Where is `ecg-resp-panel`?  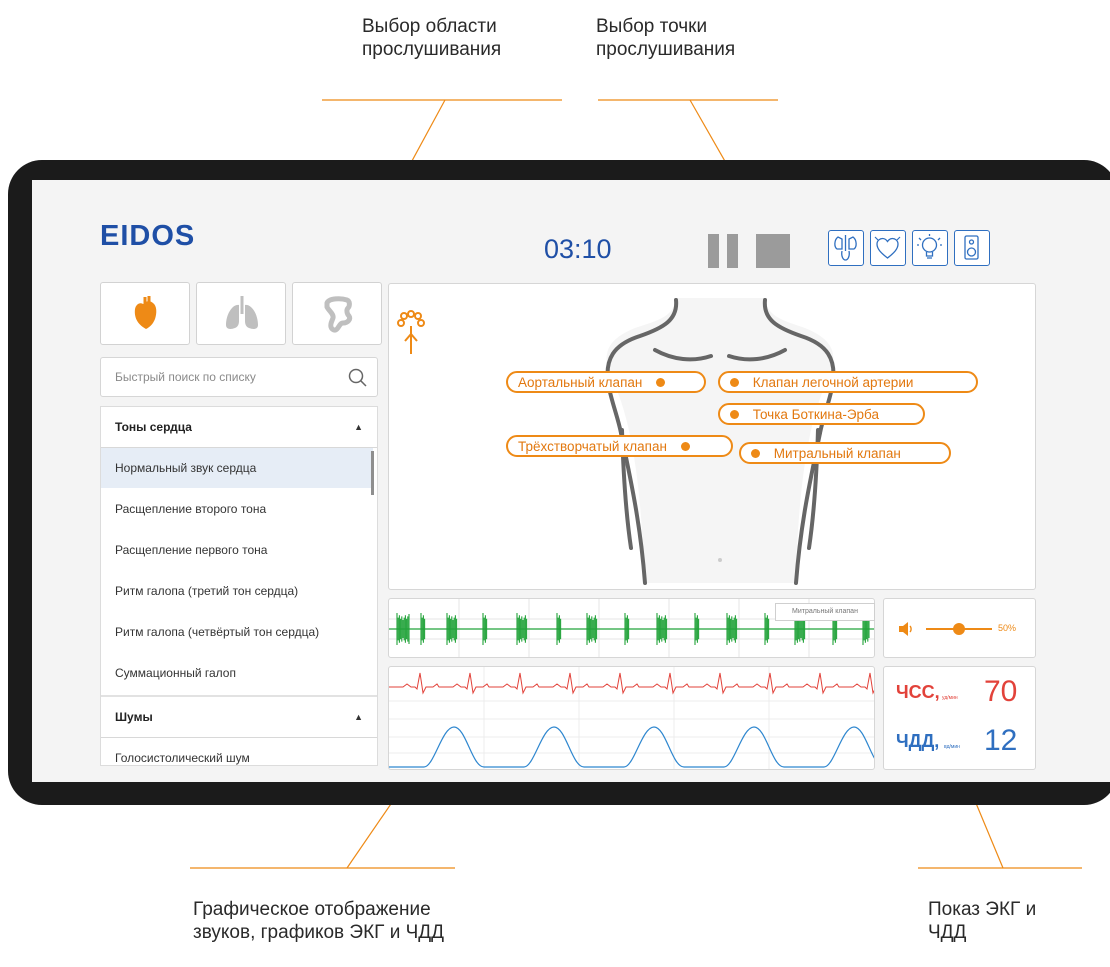 ecg-resp-panel is located at coordinates (631, 718).